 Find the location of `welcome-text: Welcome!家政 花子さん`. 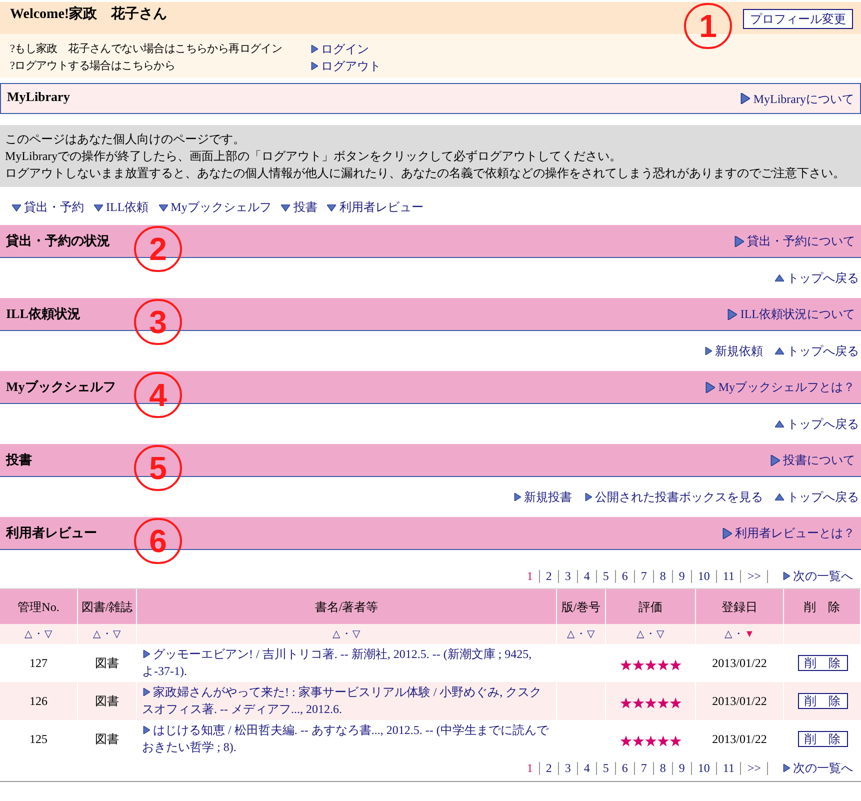

welcome-text: Welcome!家政 花子さん is located at coordinates (89, 14).